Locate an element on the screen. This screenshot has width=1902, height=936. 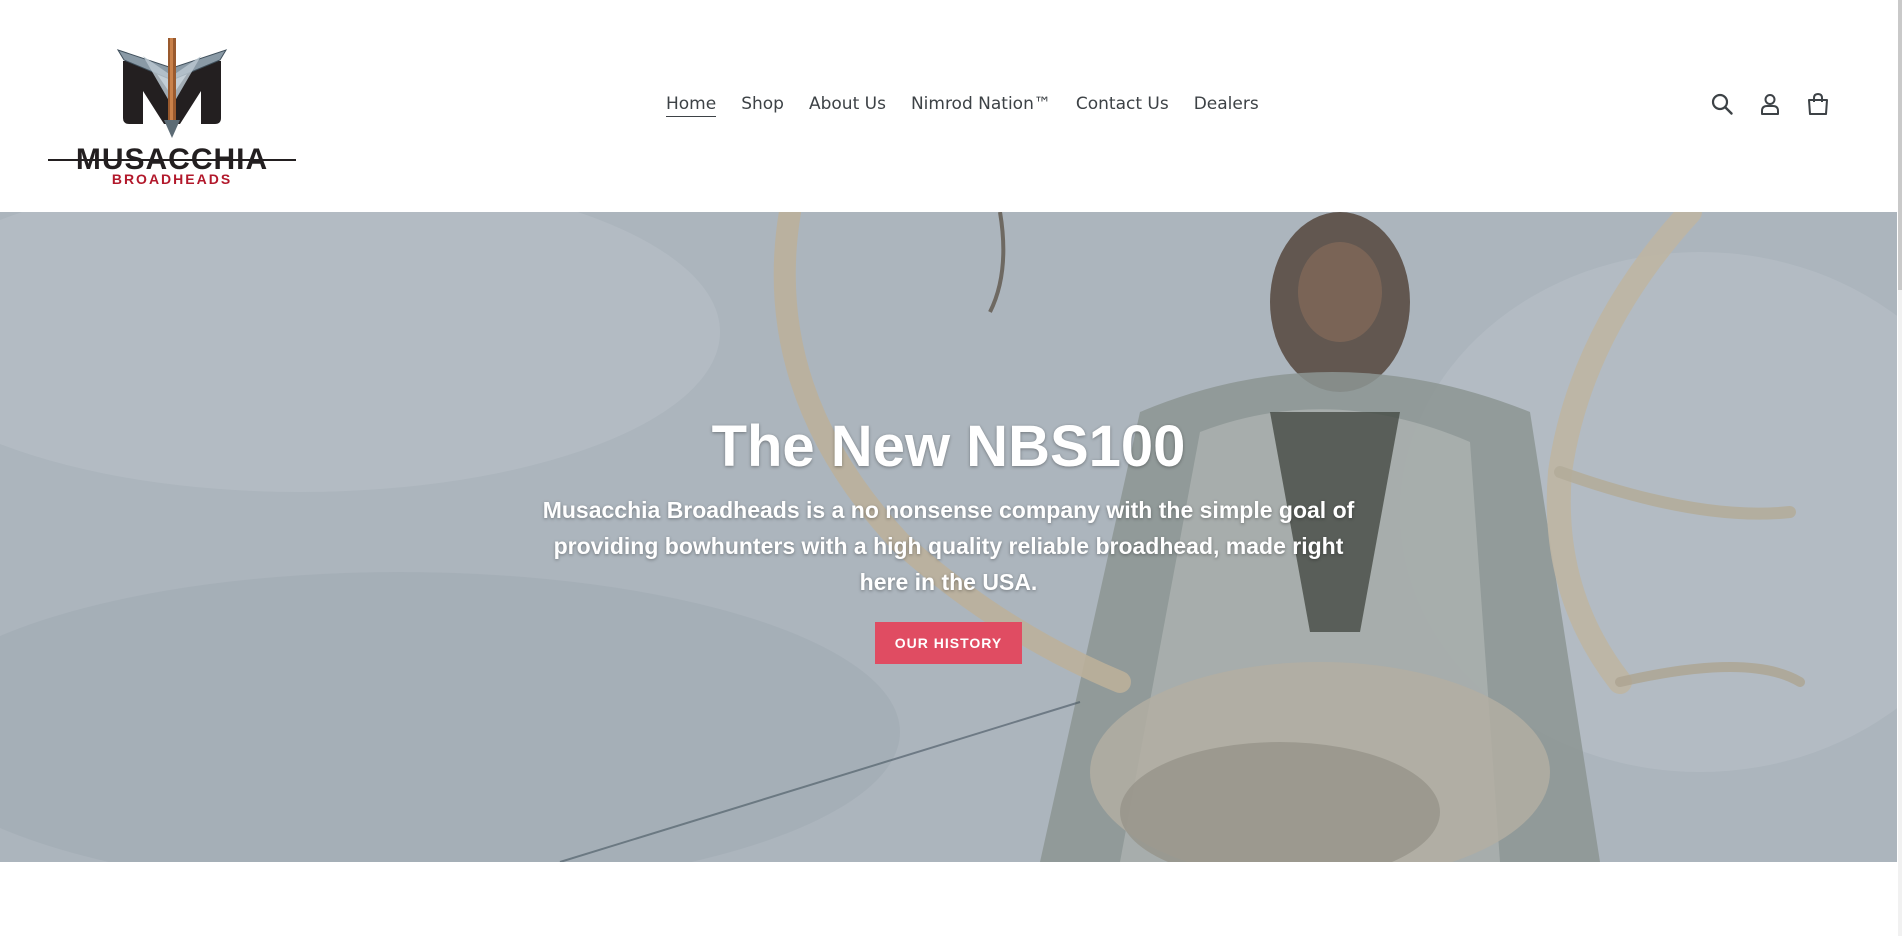
nav-item-label: Nimrod Nation™ is located at coordinates (980, 104).